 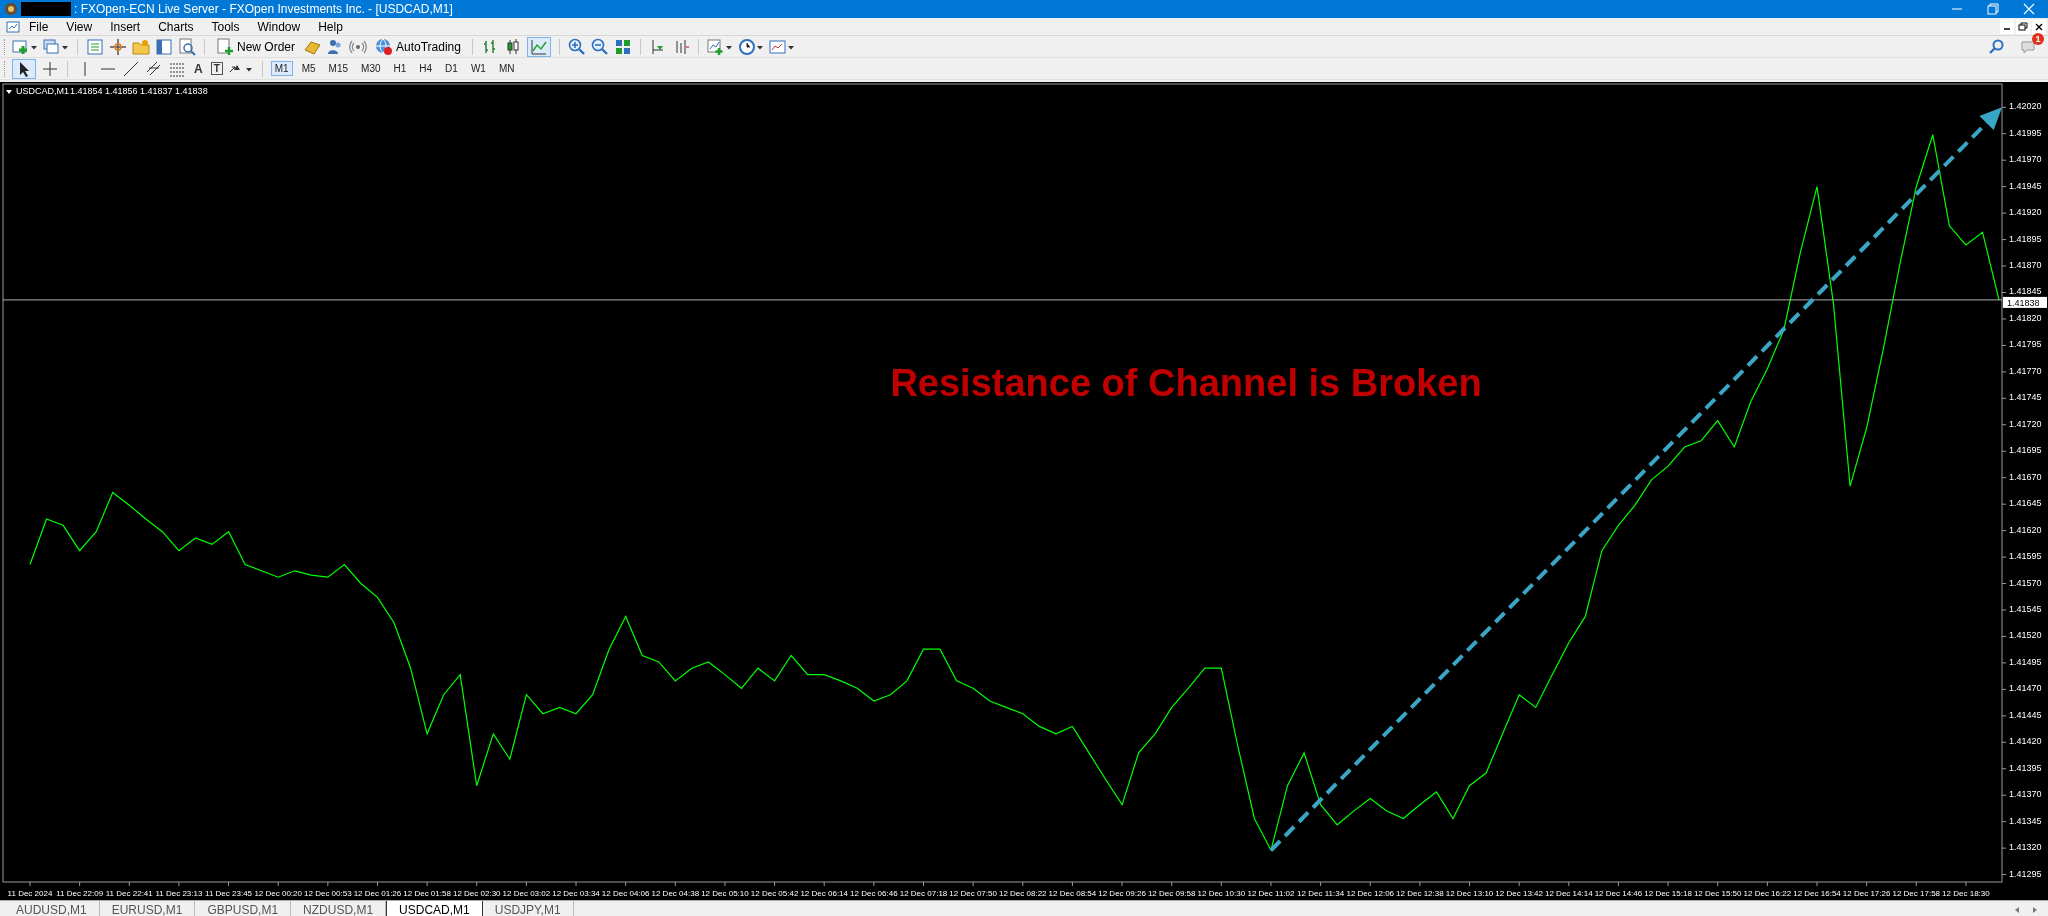 I want to click on menu-item: Insert, so click(x=125, y=26).